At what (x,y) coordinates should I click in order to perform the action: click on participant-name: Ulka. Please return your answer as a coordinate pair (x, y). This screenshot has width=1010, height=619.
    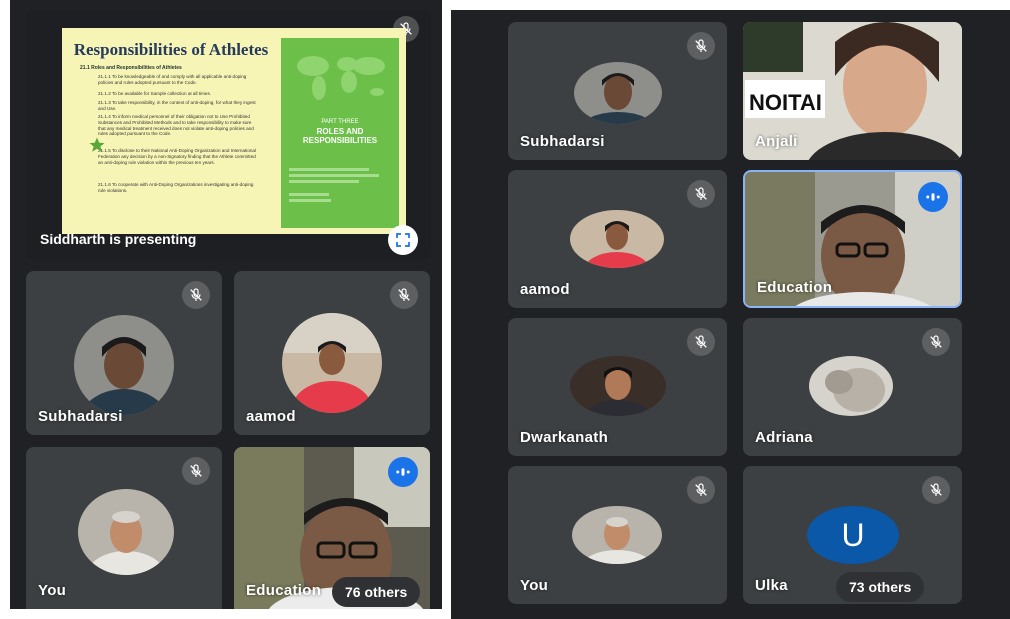
    Looking at the image, I should click on (771, 585).